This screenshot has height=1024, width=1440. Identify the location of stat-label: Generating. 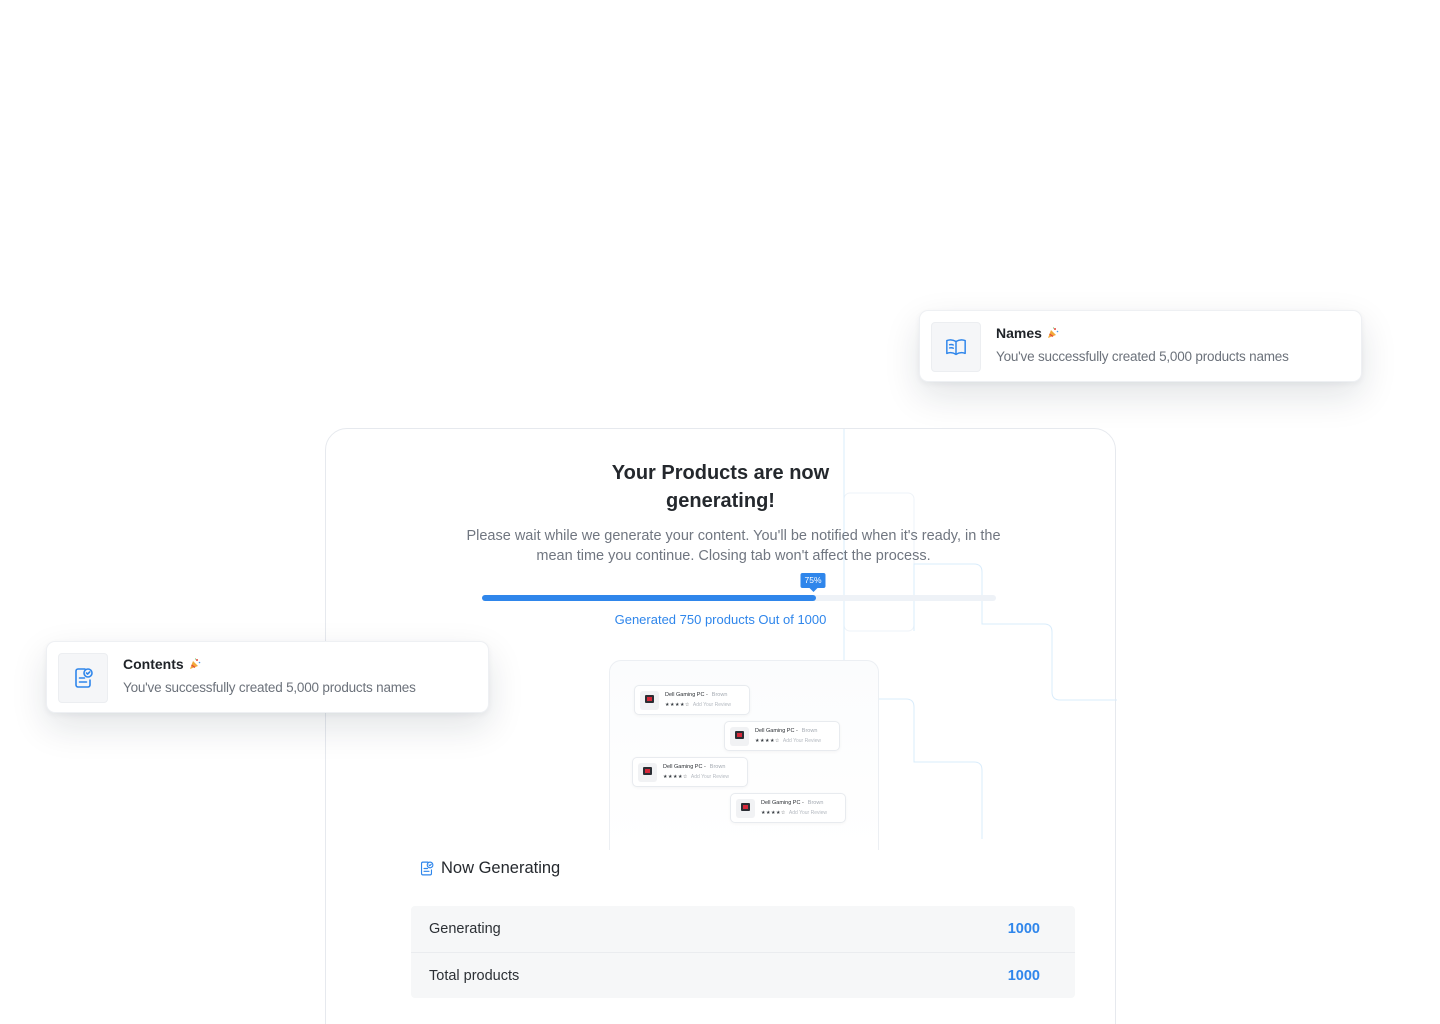
(465, 929).